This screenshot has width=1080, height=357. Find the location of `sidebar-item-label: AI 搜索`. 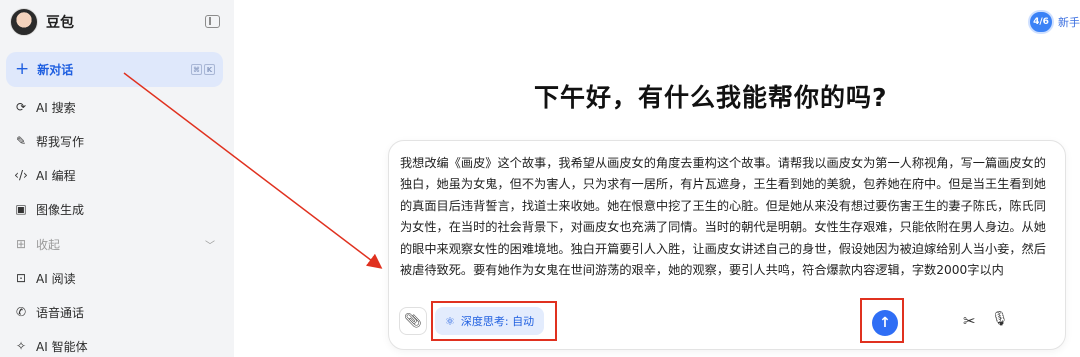

sidebar-item-label: AI 搜索 is located at coordinates (56, 107).